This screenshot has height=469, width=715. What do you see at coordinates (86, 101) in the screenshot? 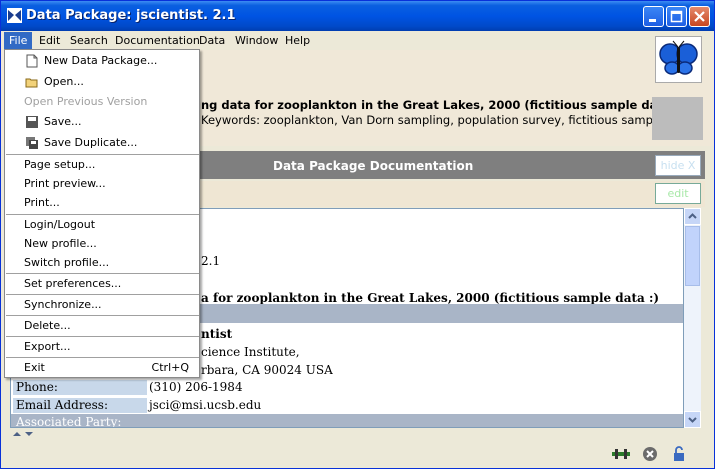
I see `menu-item-label: Open Previous Version` at bounding box center [86, 101].